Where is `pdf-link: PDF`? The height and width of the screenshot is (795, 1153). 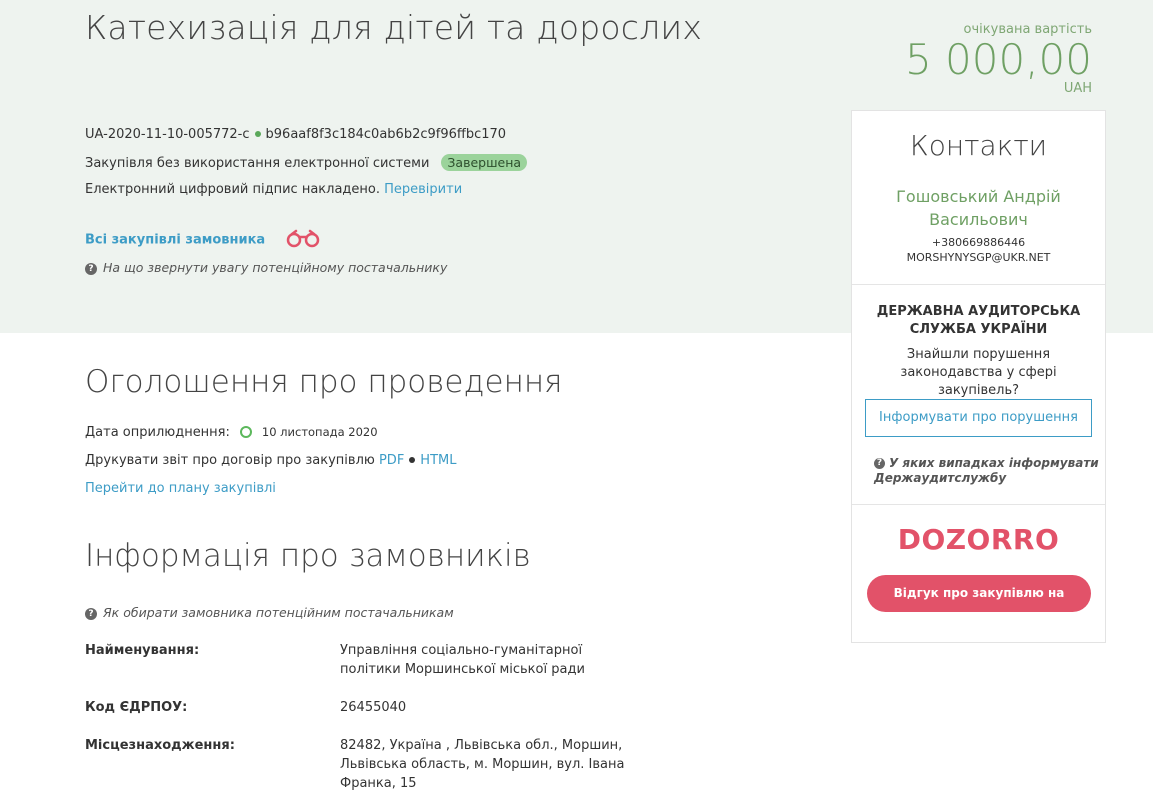 pdf-link: PDF is located at coordinates (391, 460).